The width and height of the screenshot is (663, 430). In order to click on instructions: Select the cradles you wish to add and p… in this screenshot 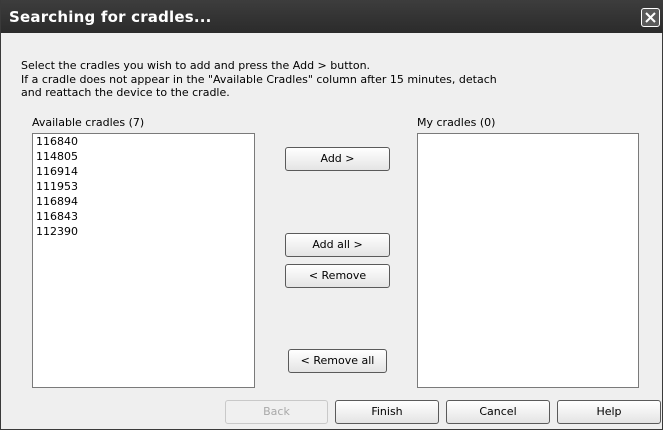, I will do `click(259, 79)`.